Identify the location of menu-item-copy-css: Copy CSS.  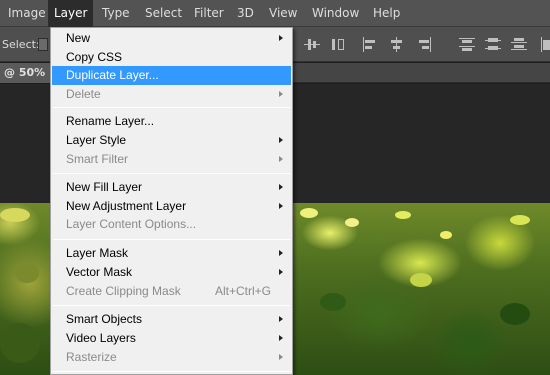
(171, 57).